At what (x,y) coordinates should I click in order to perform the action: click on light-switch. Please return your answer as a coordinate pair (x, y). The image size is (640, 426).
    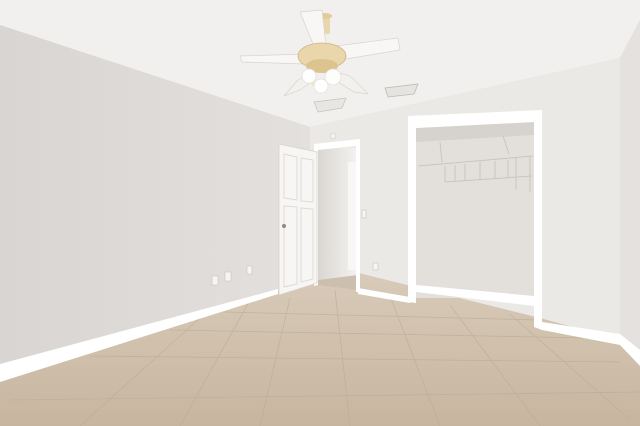
    Looking at the image, I should click on (364, 214).